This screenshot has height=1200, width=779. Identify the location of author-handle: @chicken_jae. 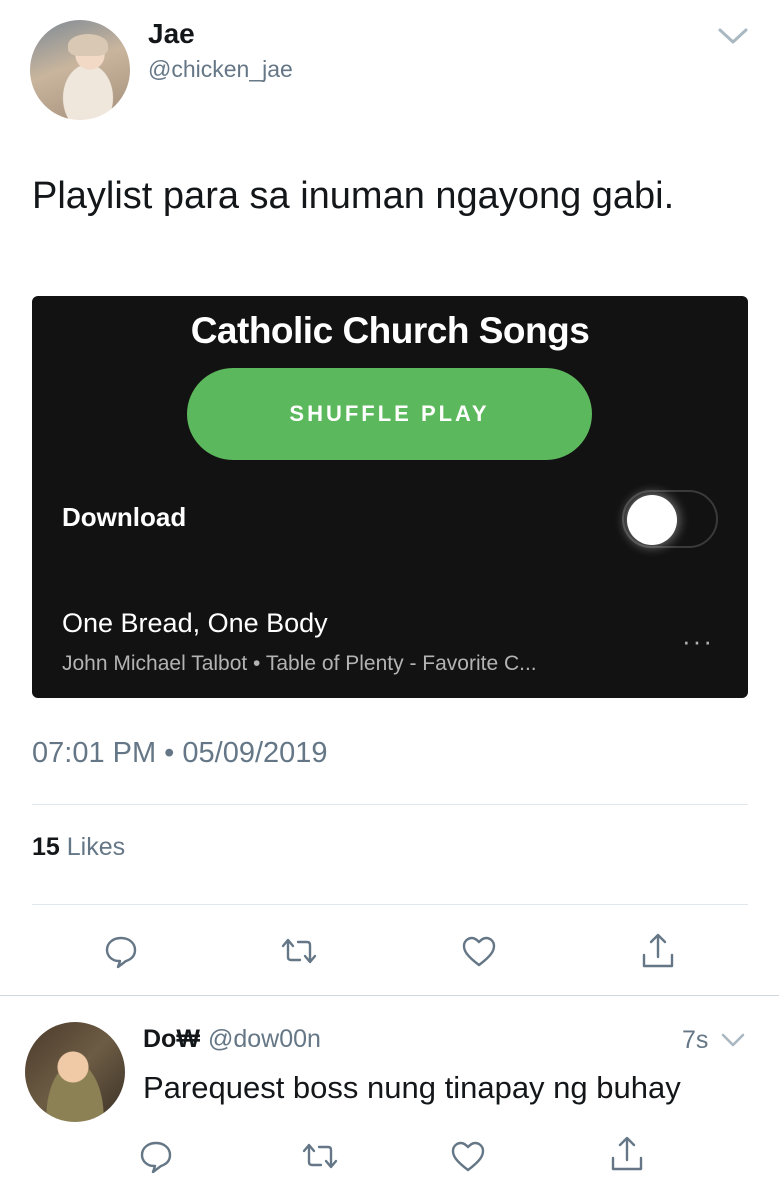
(220, 69).